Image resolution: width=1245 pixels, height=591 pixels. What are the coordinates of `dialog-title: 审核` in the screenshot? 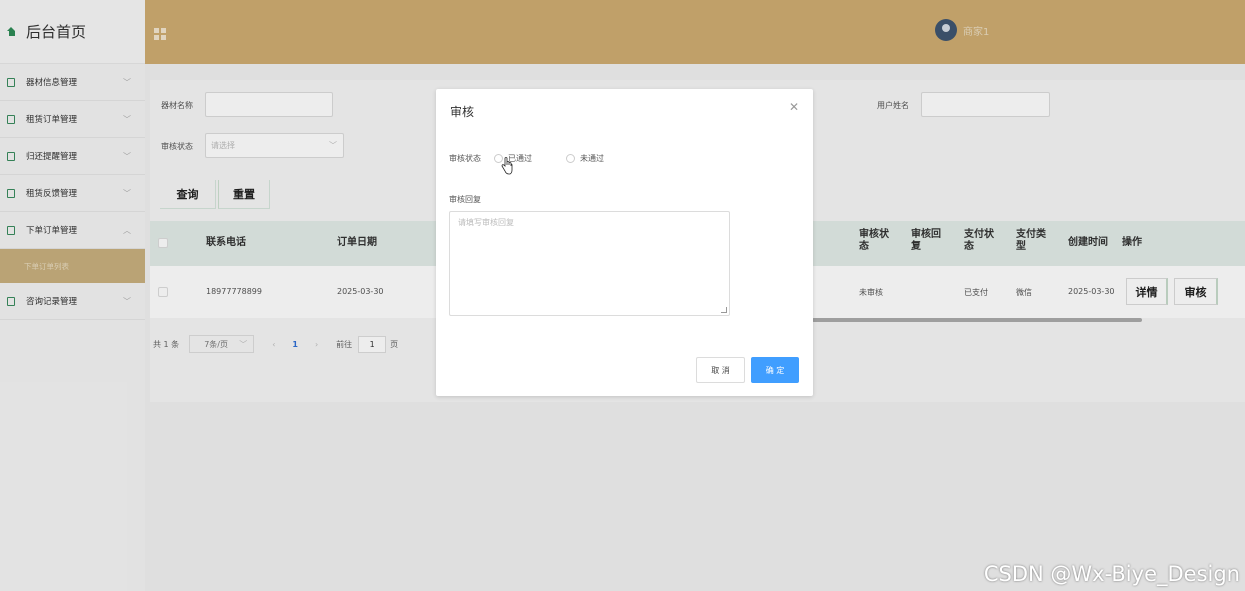 It's located at (462, 112).